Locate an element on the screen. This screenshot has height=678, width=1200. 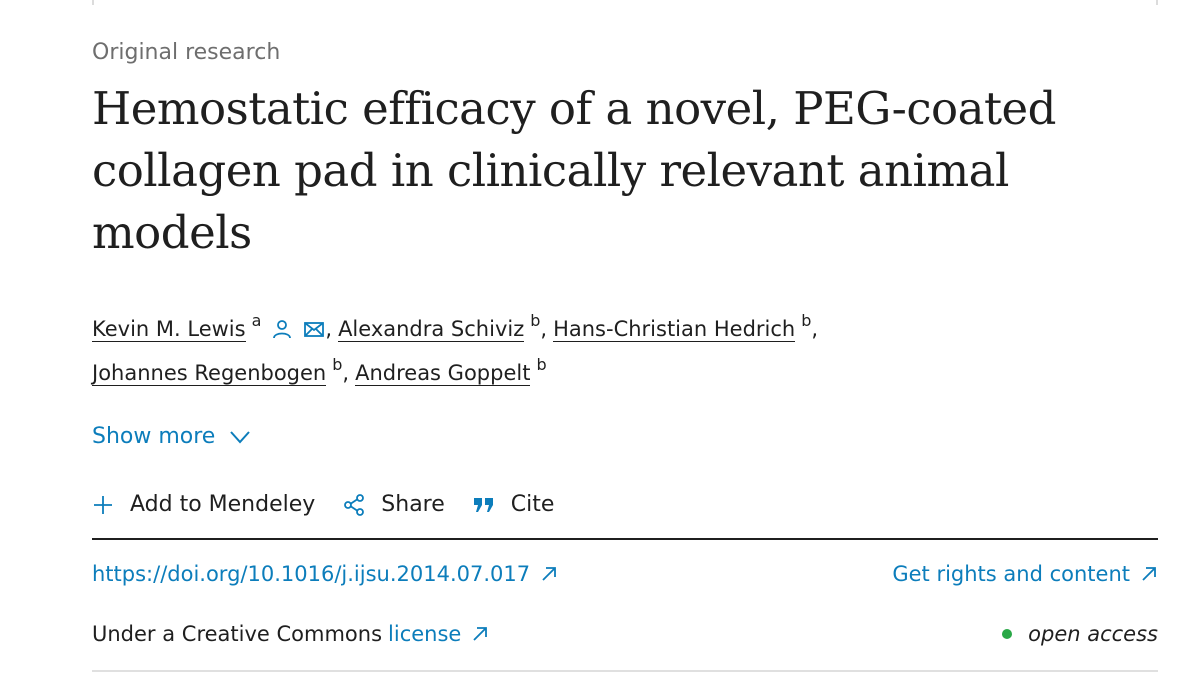
author-item: Alexandra Schiviz b is located at coordinates (439, 331).